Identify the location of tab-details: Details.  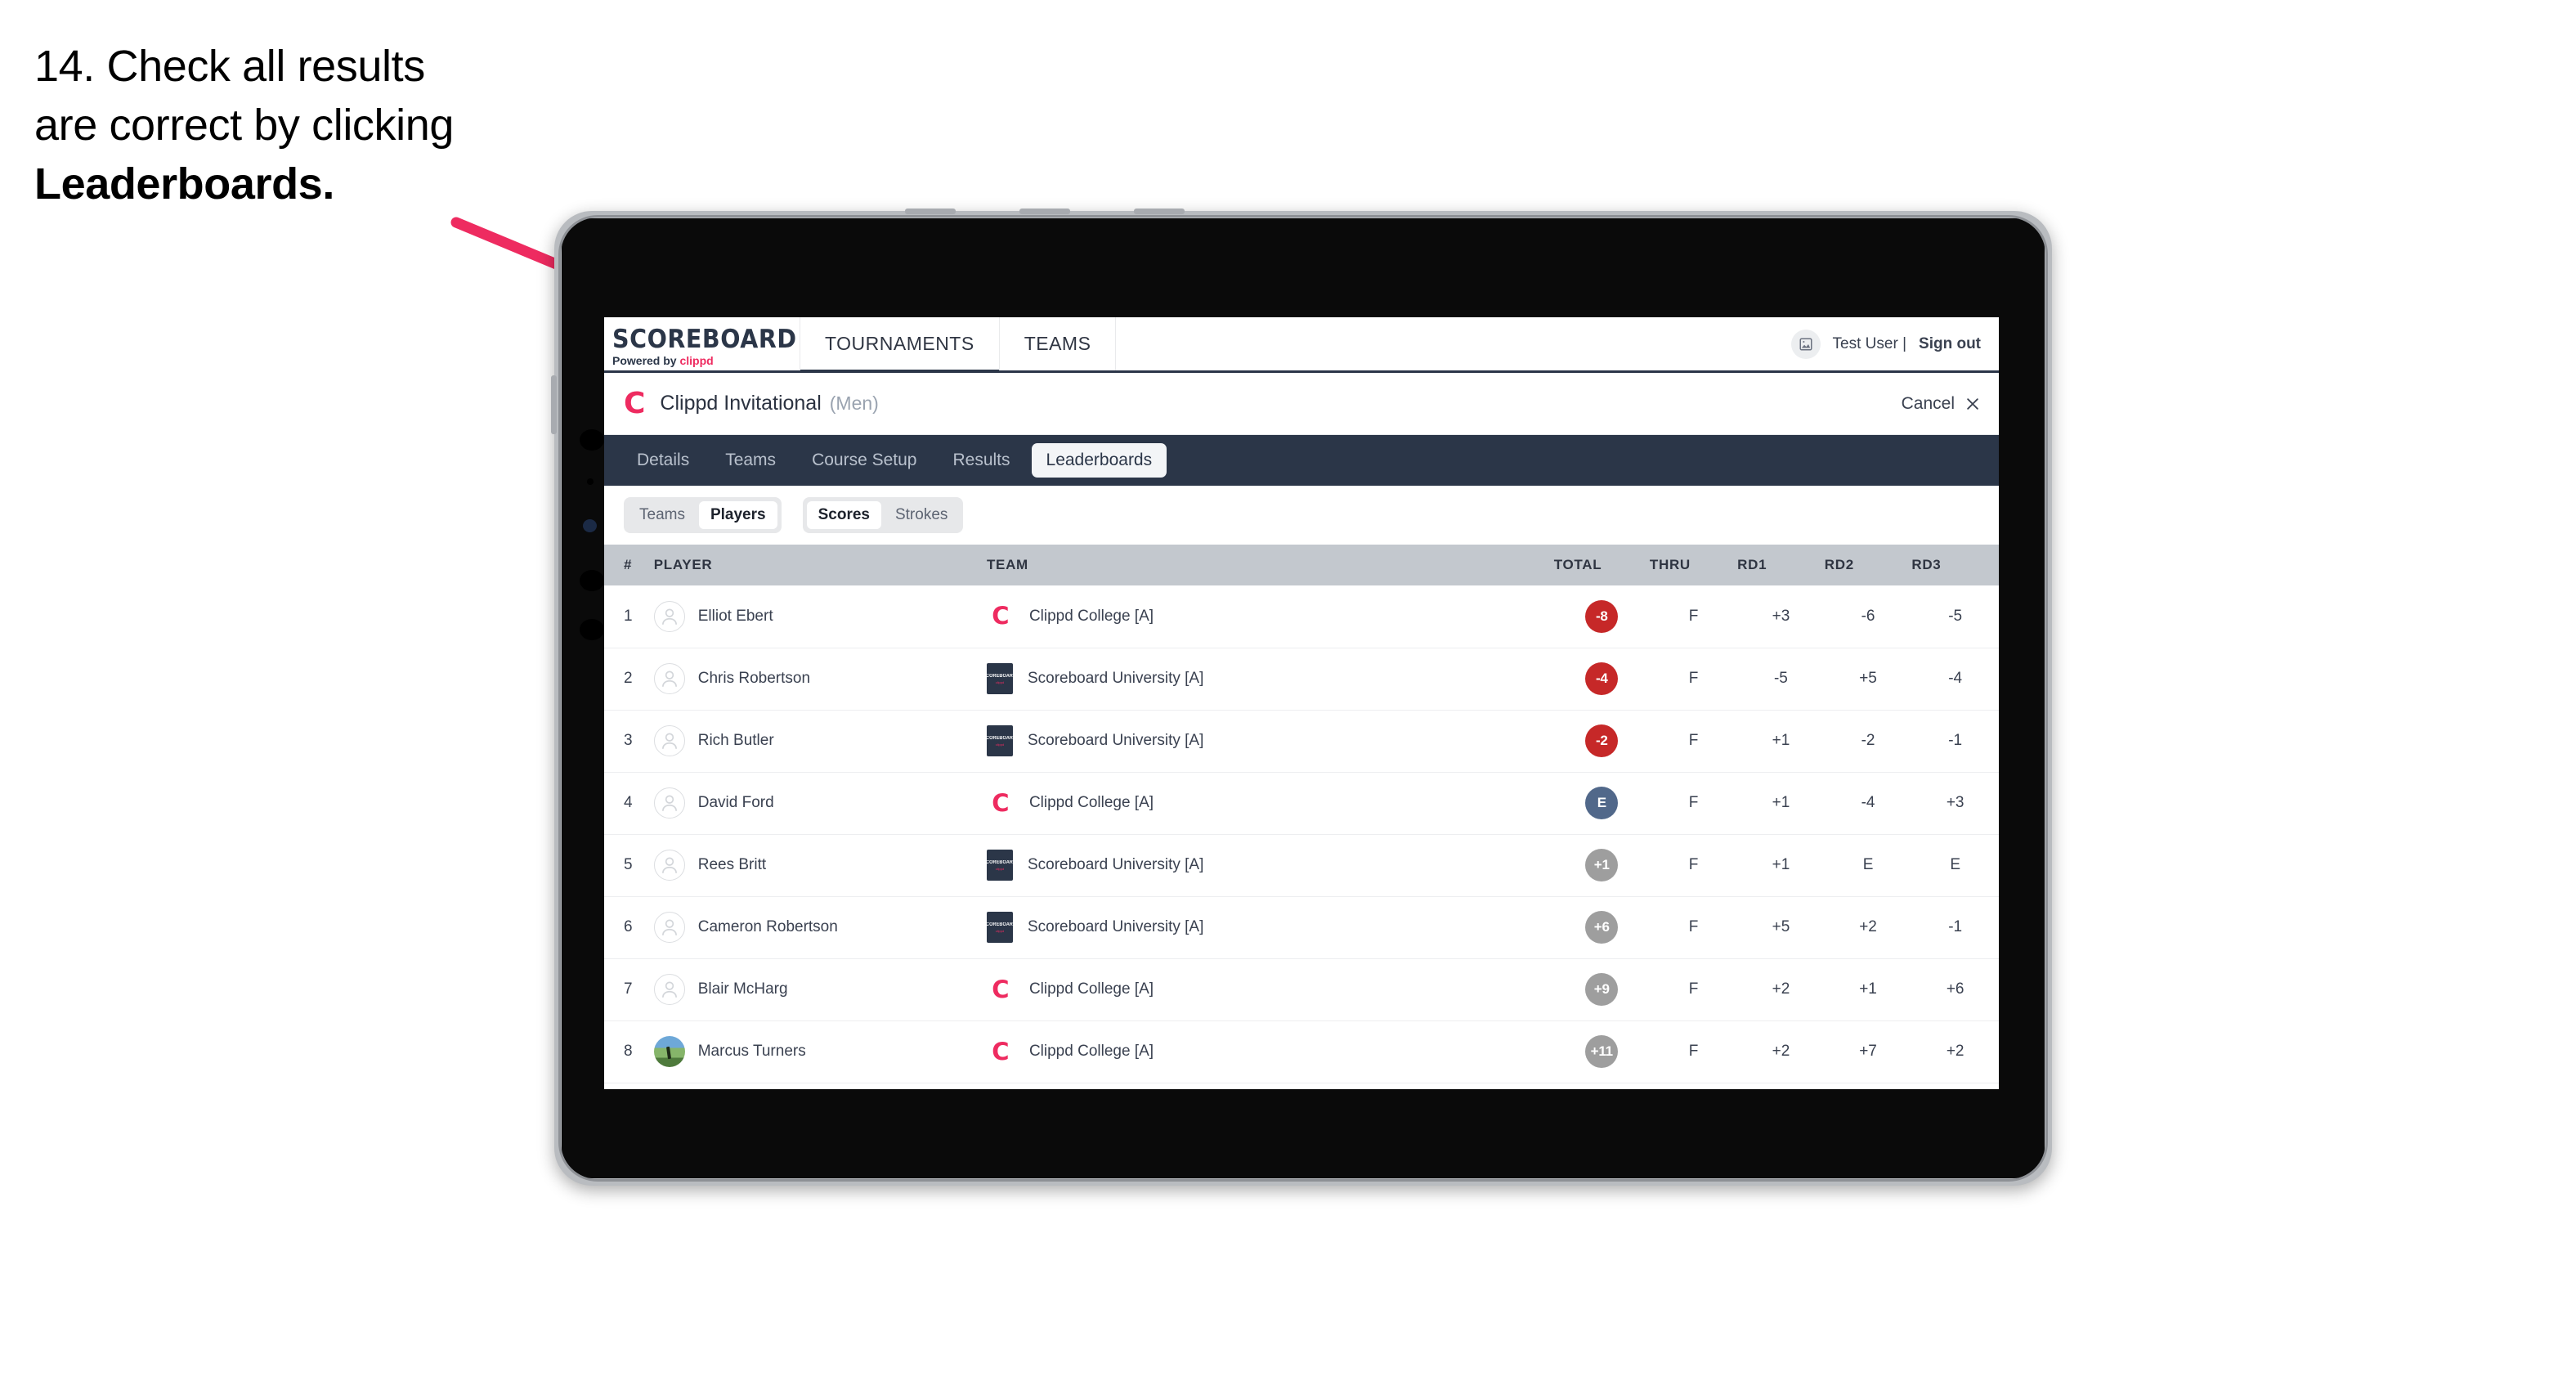
(663, 460).